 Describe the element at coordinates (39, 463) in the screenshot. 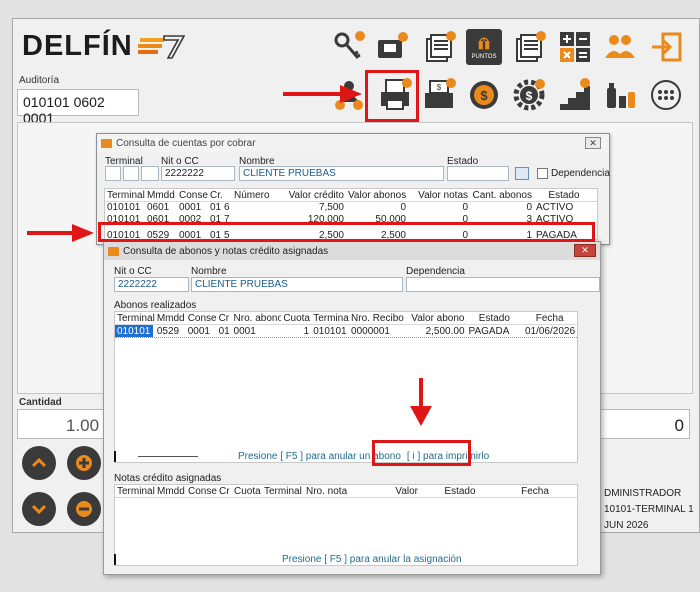

I see `up-button` at that location.